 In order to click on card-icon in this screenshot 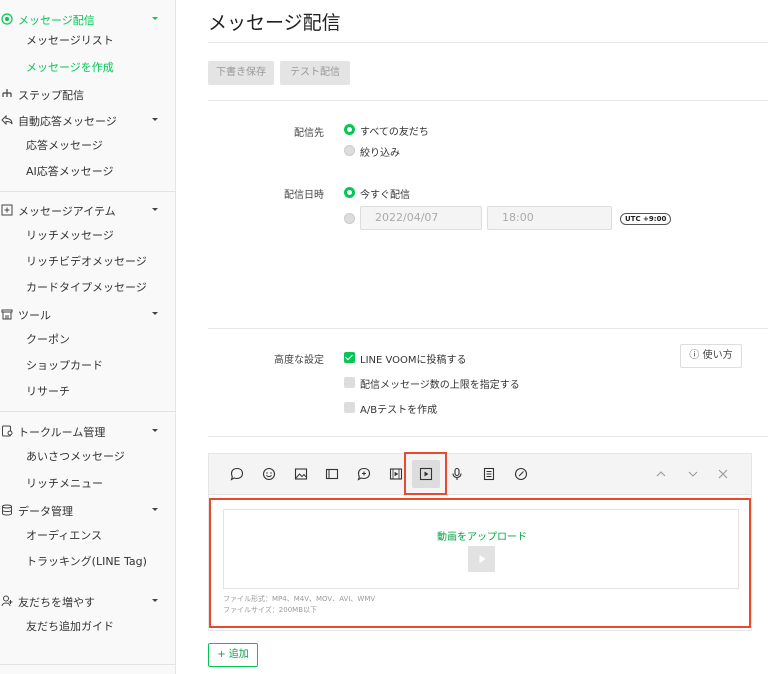, I will do `click(332, 474)`.